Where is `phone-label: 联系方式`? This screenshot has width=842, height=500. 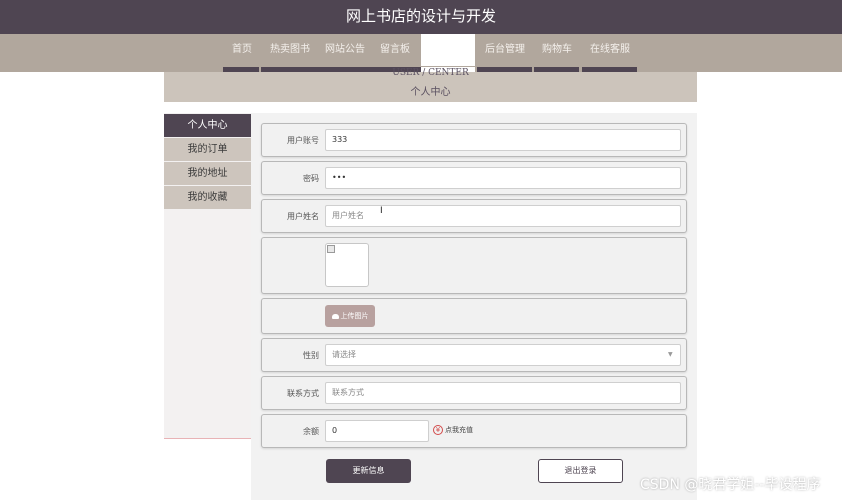
phone-label: 联系方式 is located at coordinates (303, 393).